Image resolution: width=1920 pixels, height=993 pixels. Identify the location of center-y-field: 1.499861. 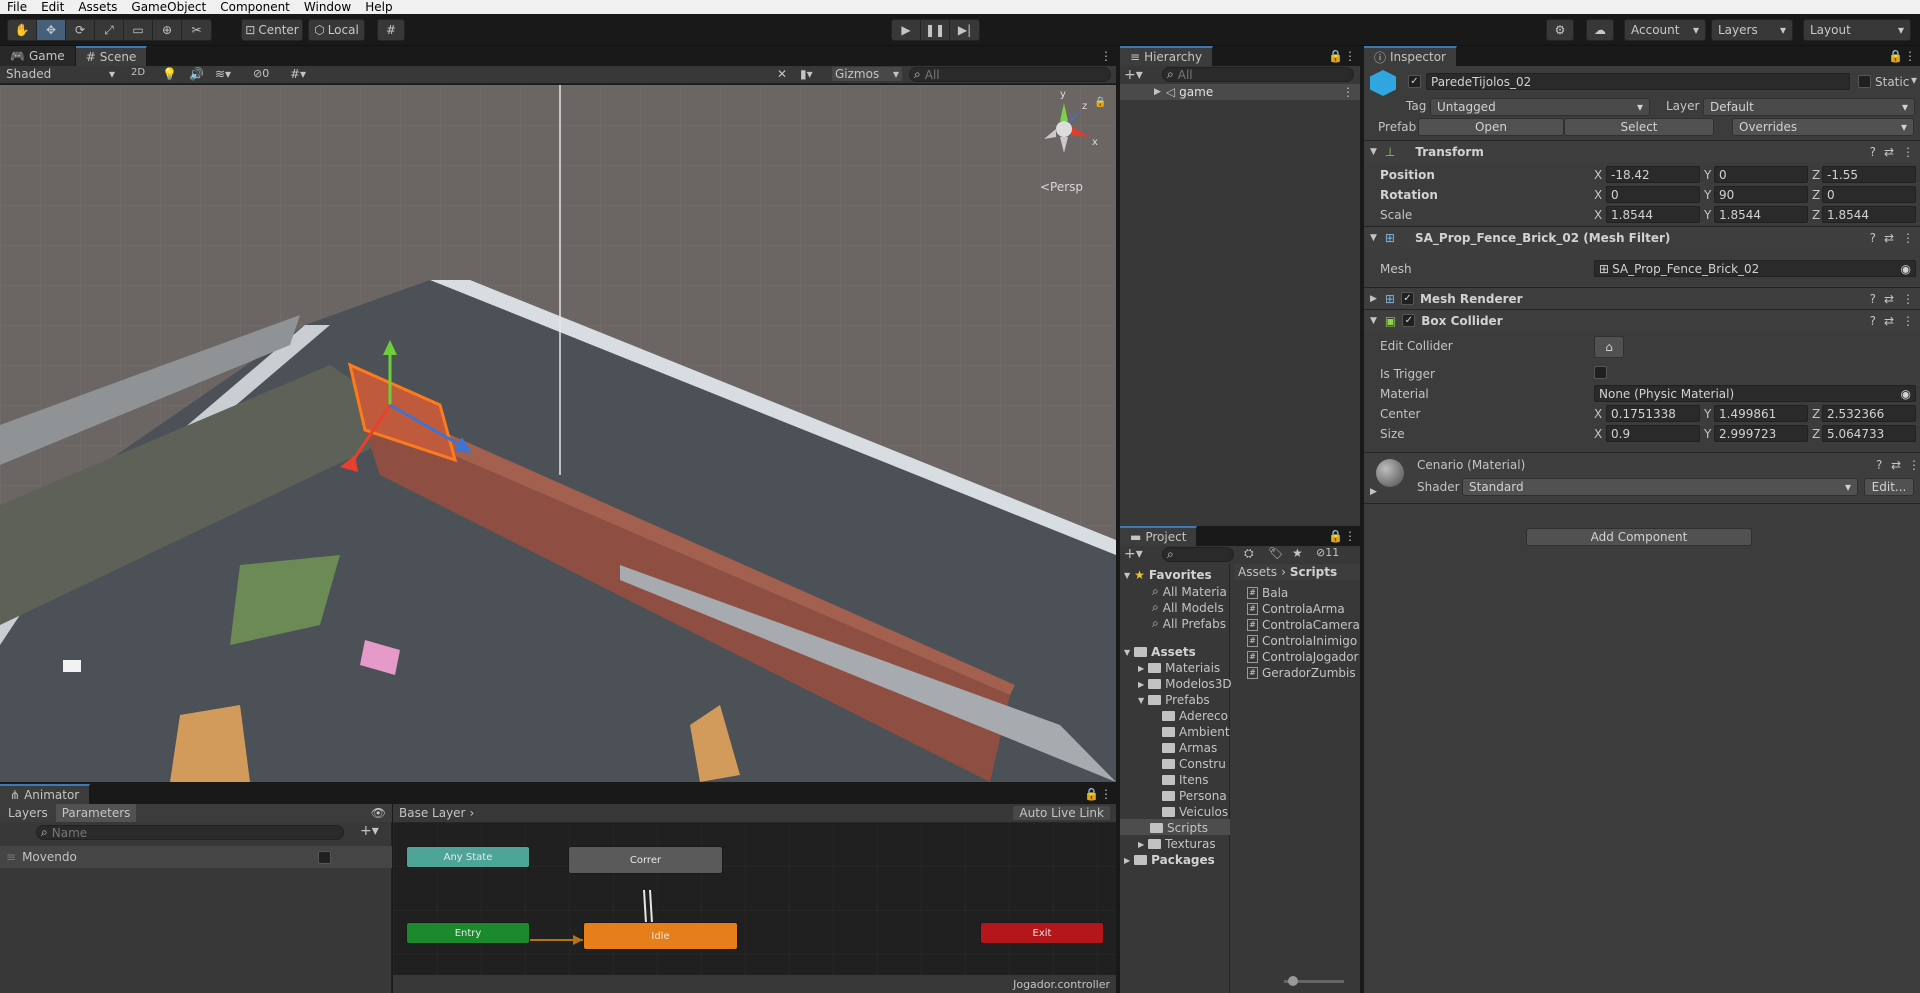
(1761, 413).